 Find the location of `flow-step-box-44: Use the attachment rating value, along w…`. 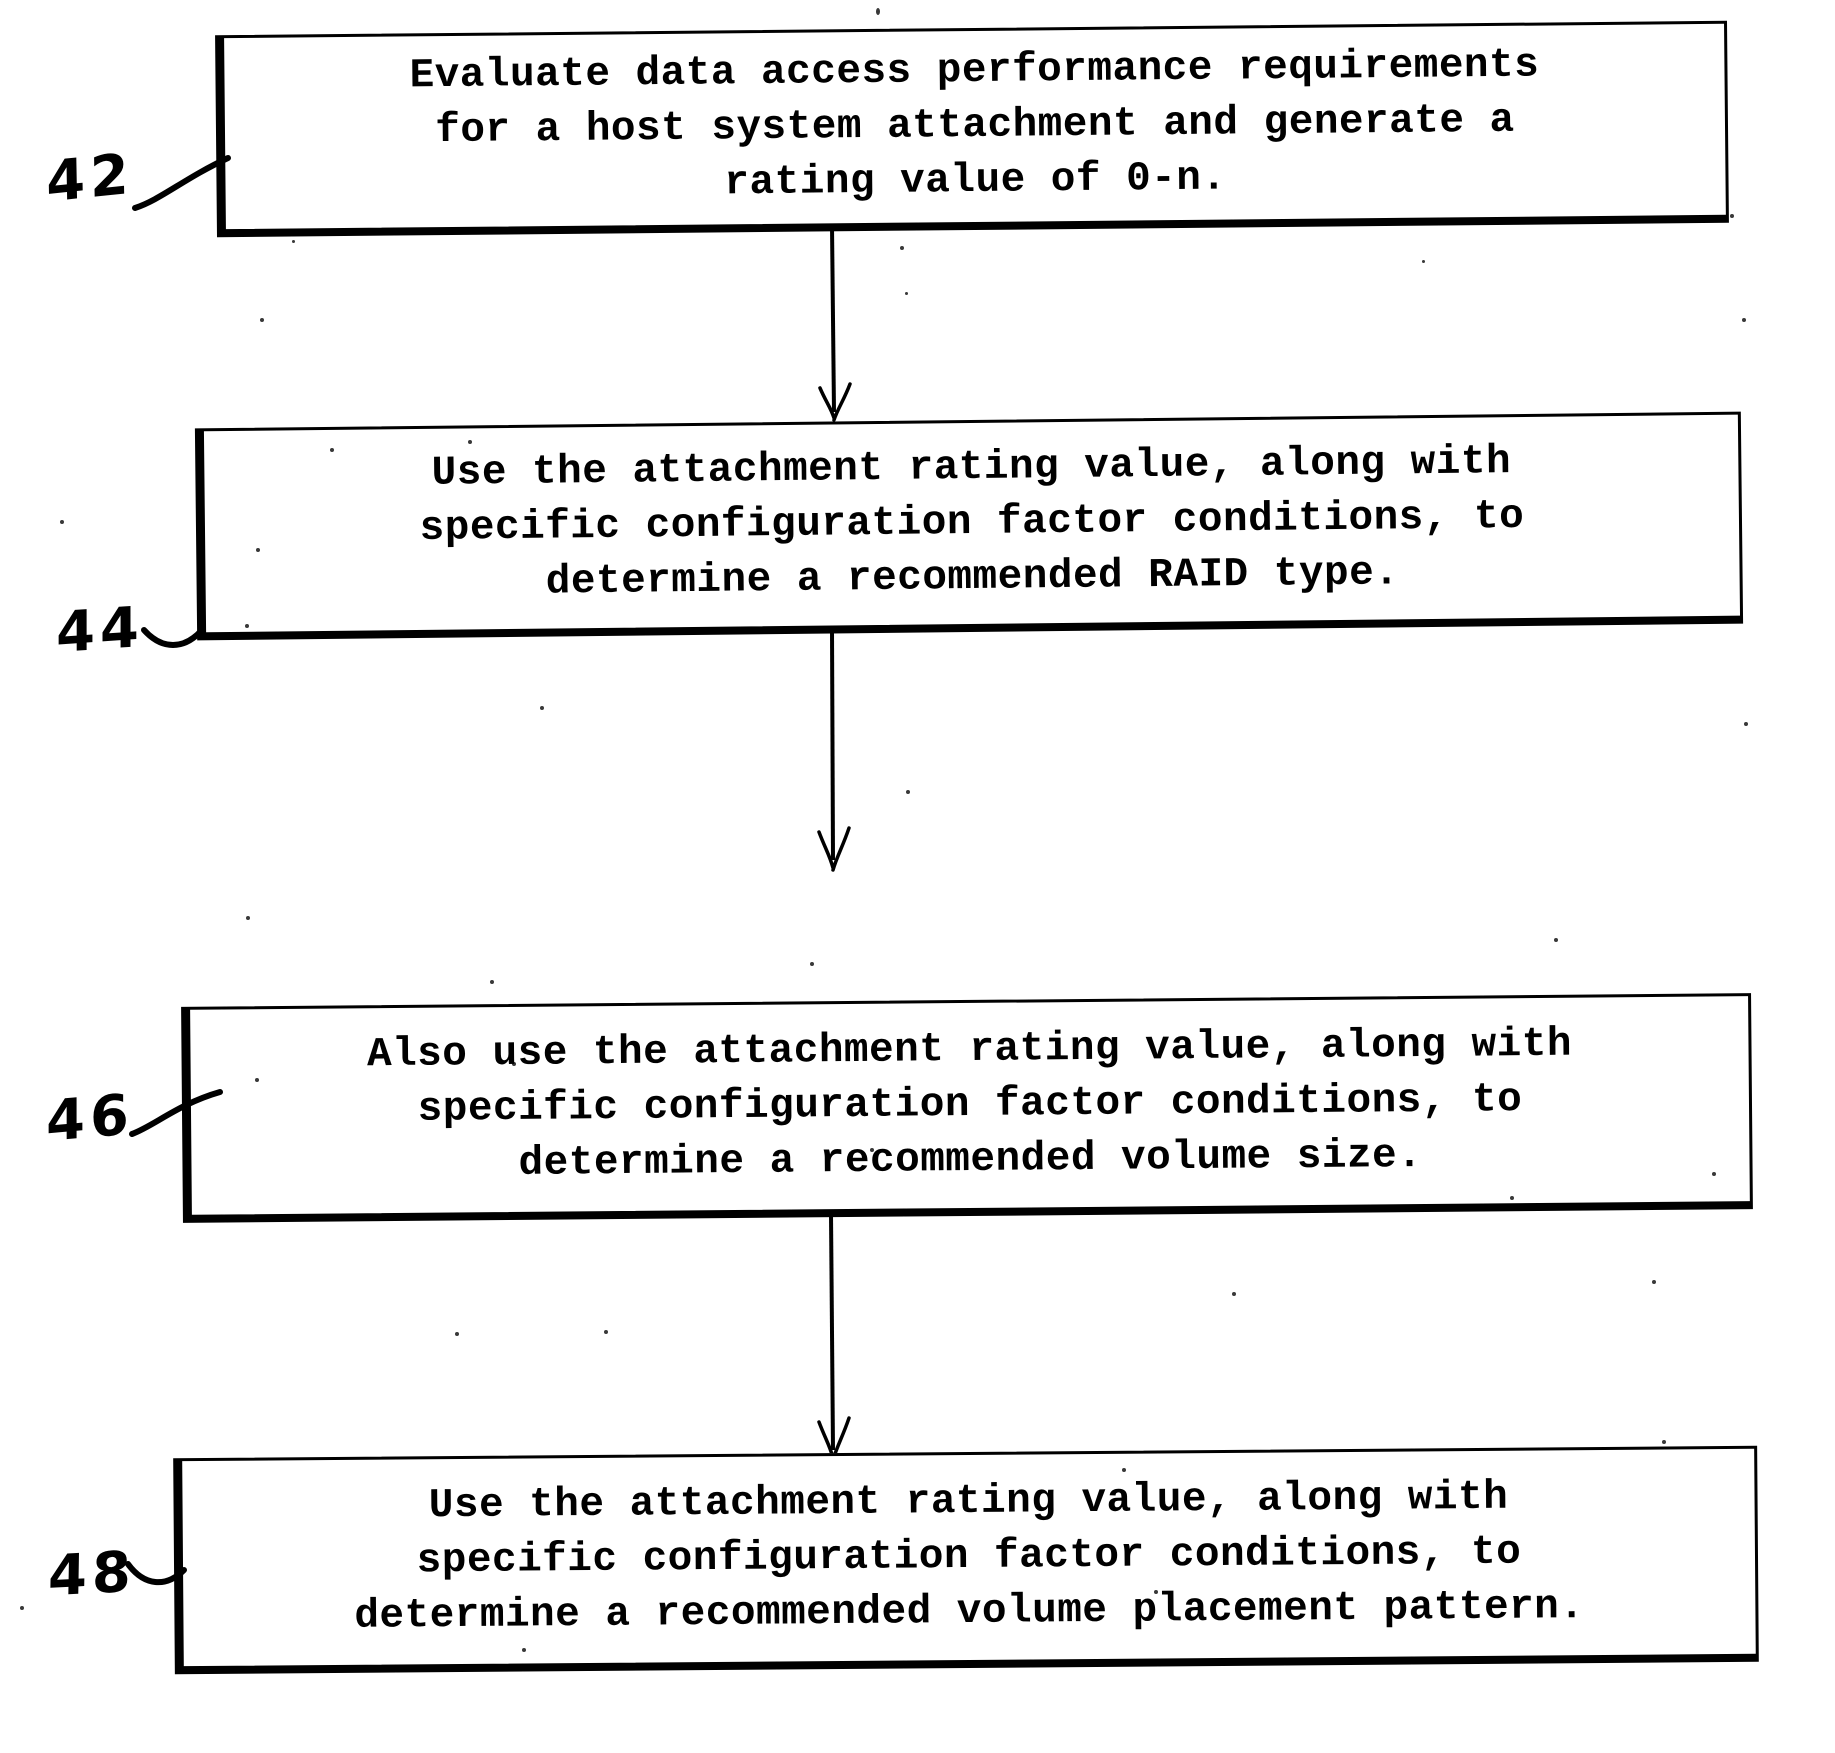

flow-step-box-44: Use the attachment rating value, along w… is located at coordinates (969, 526).